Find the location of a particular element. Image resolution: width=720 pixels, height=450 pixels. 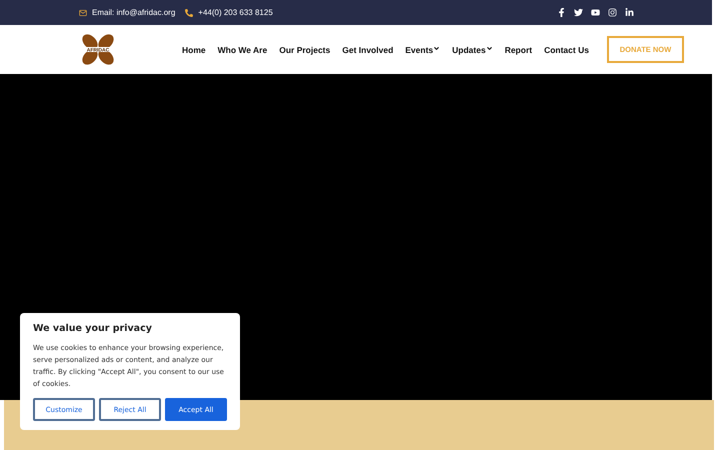

nav-link: Updates is located at coordinates (472, 49).